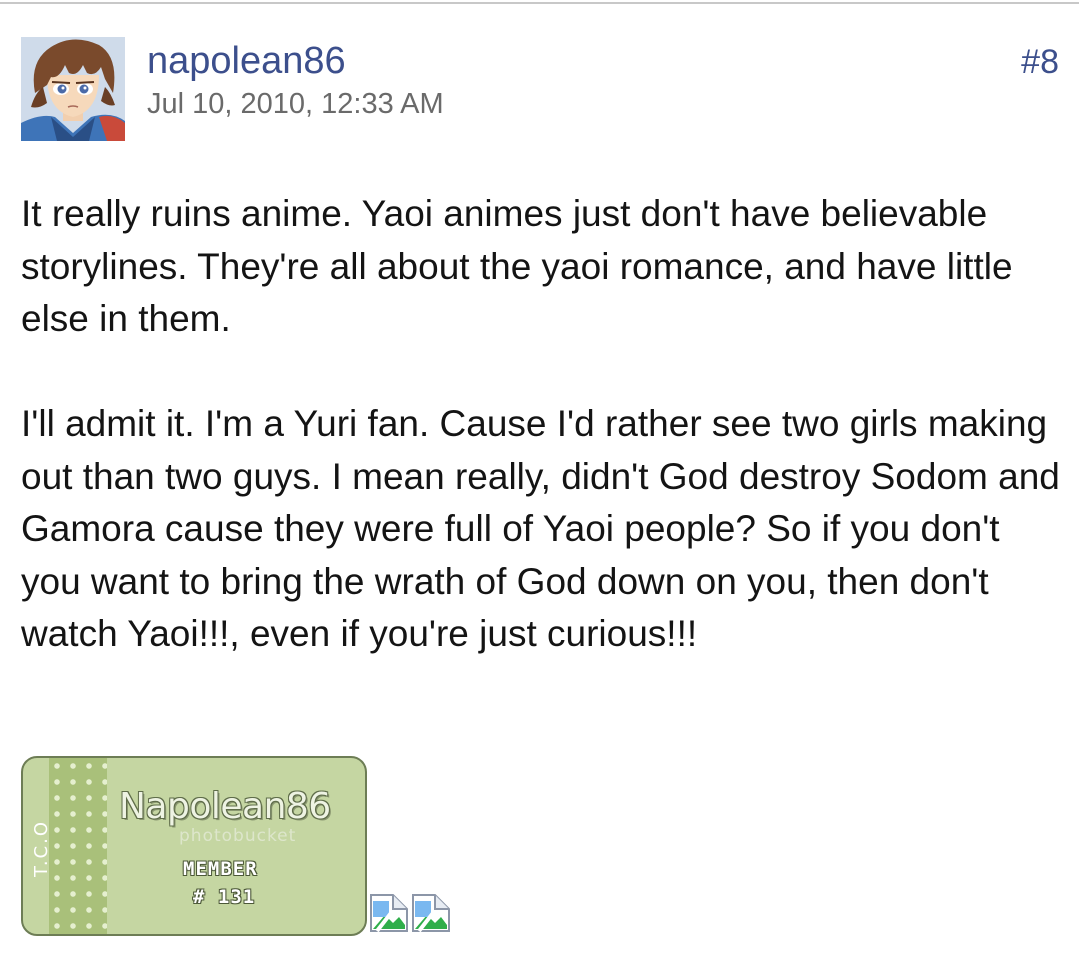 Image resolution: width=1079 pixels, height=967 pixels. I want to click on avatar-image, so click(73, 89).